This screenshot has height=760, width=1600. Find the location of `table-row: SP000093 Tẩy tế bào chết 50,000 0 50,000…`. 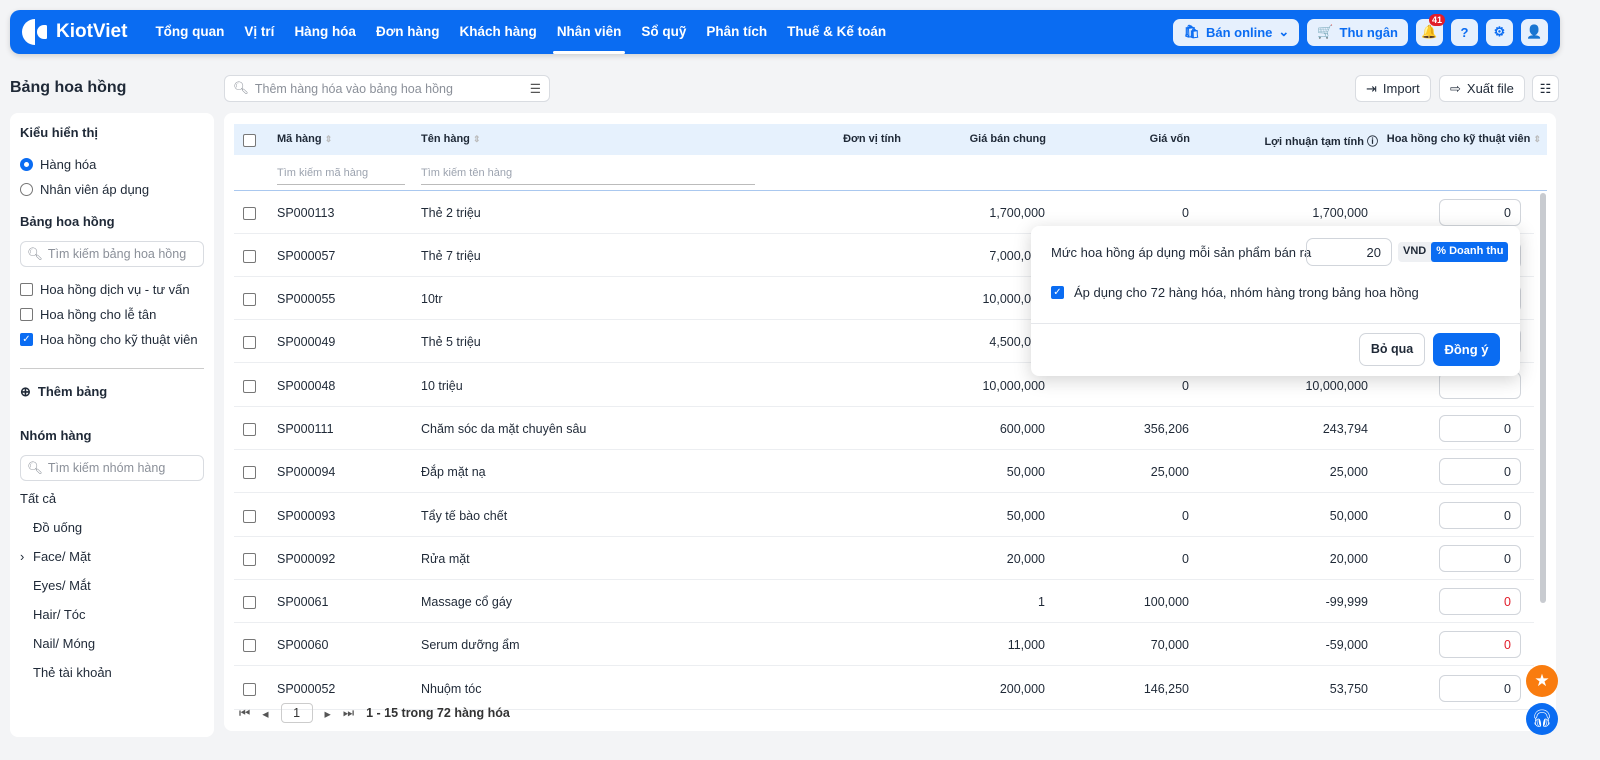

table-row: SP000093 Tẩy tế bào chết 50,000 0 50,000… is located at coordinates (884, 515).